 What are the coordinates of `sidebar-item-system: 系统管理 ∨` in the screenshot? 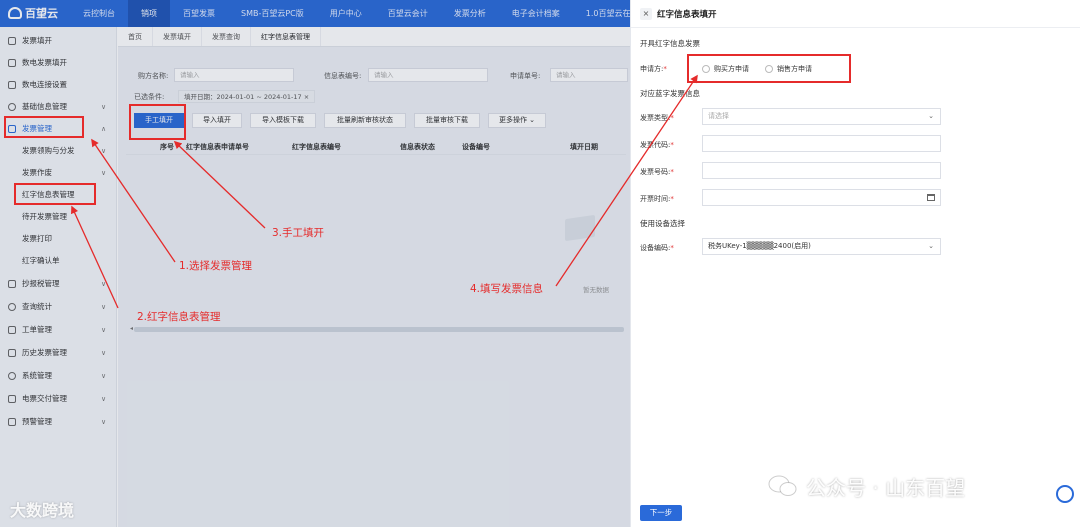 It's located at (58, 376).